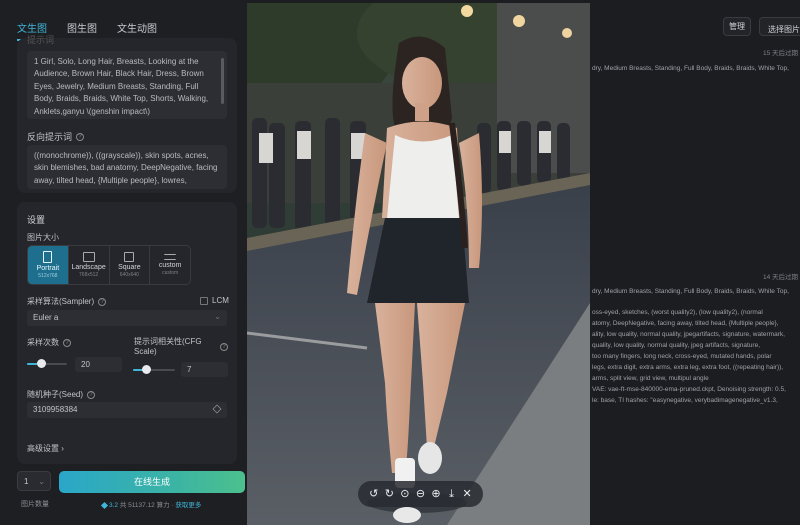  Describe the element at coordinates (222, 81) in the screenshot. I see `scrollbar` at that location.